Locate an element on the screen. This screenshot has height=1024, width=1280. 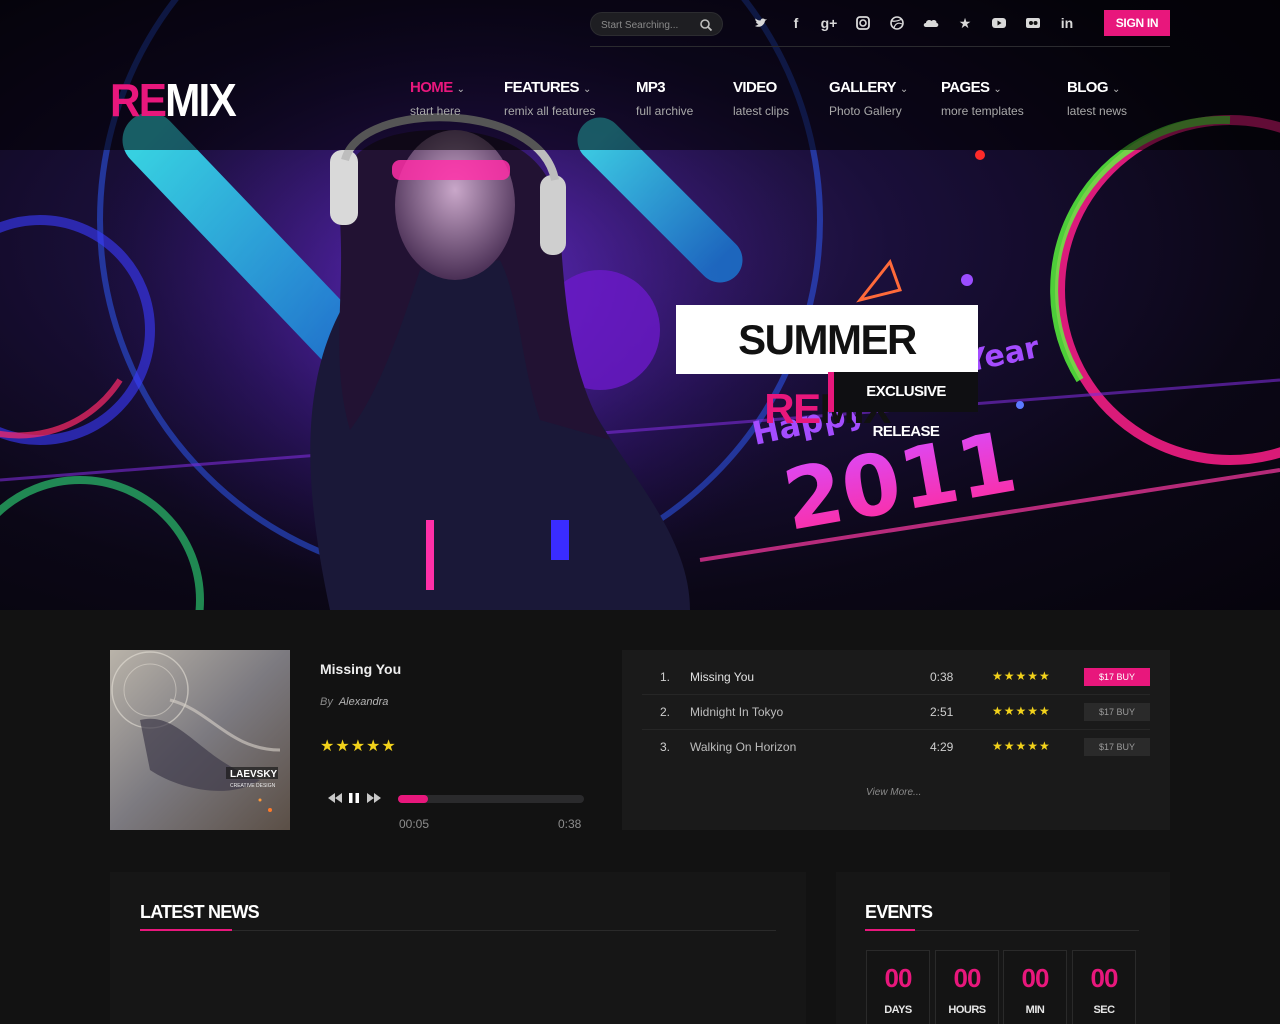
facebook-icon: f is located at coordinates (796, 23).